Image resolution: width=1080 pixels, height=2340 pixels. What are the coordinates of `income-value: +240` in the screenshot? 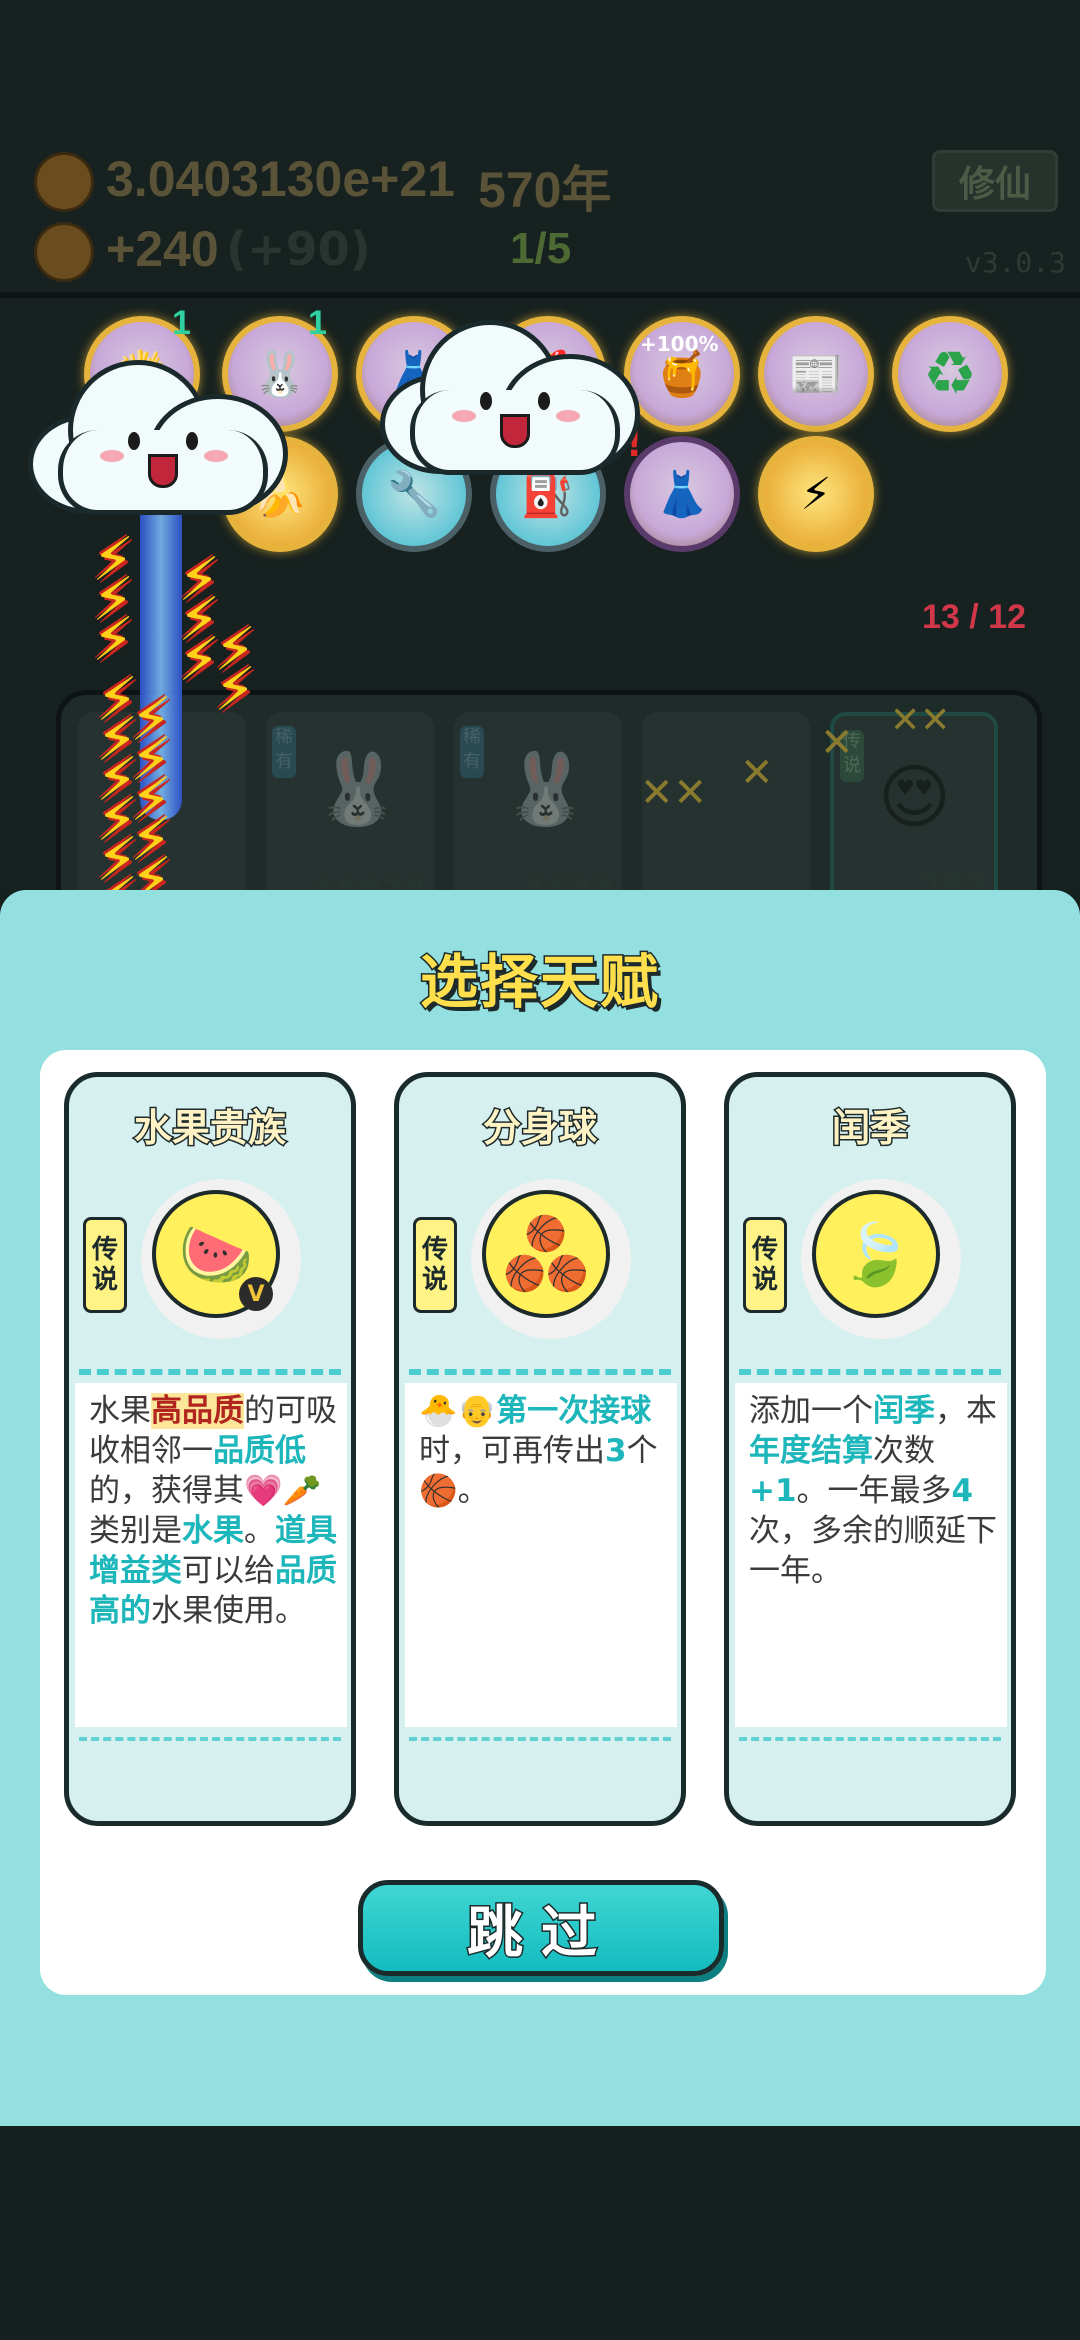 It's located at (162, 249).